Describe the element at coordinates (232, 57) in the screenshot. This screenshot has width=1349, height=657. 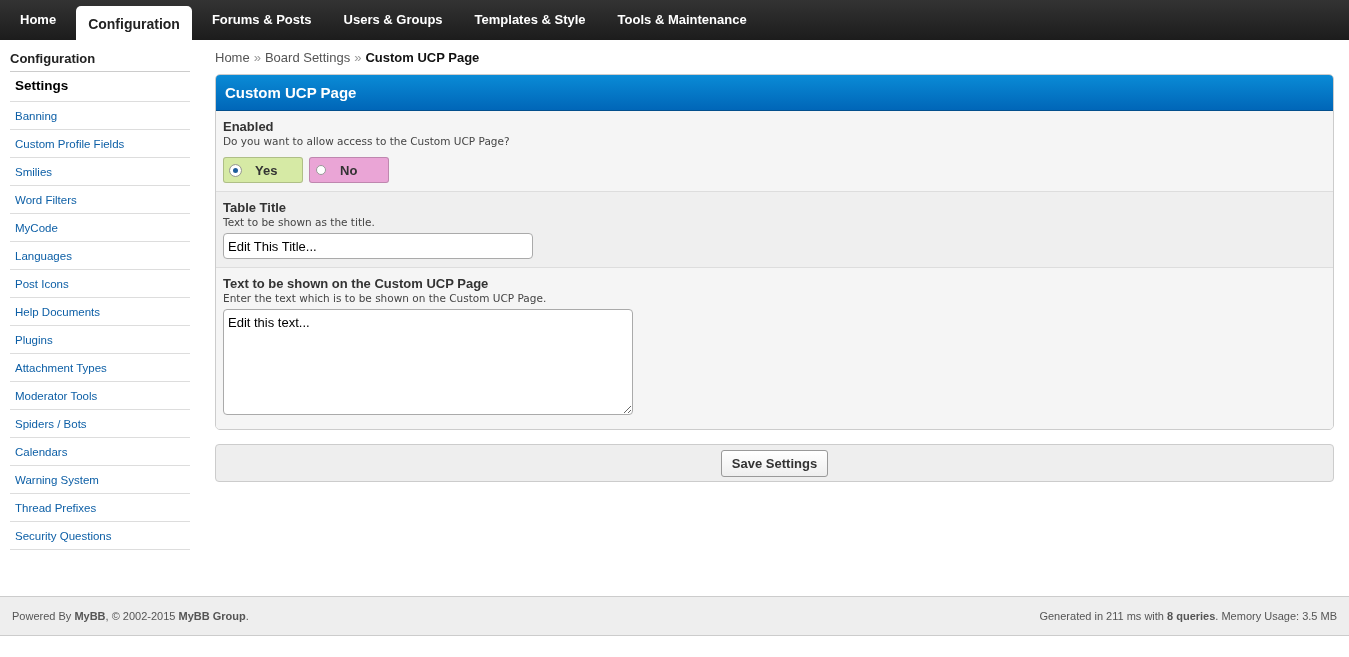
I see `breadcrumb-link: Home` at that location.